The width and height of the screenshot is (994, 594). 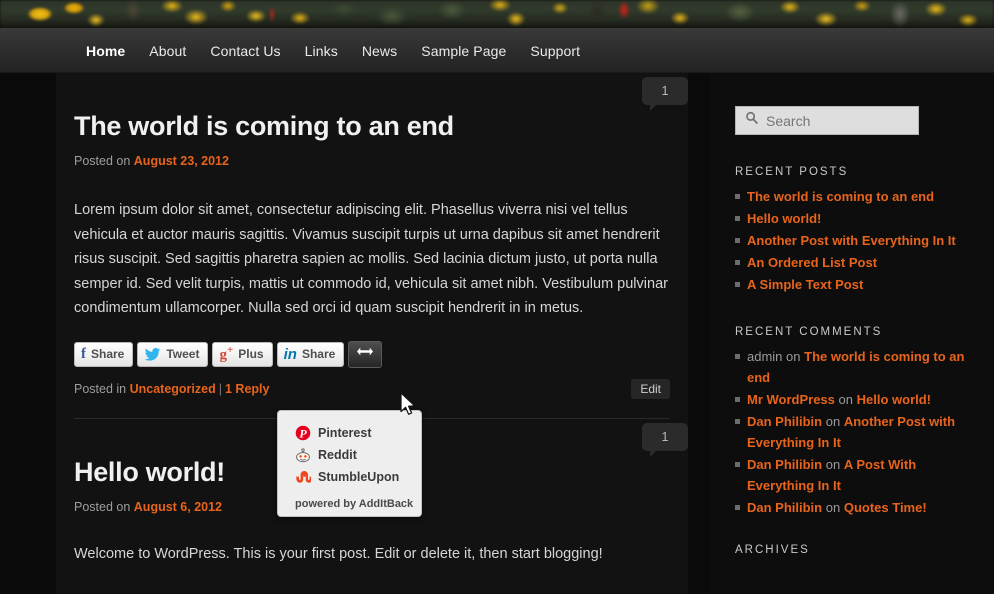 What do you see at coordinates (152, 354) in the screenshot?
I see `twitter-icon` at bounding box center [152, 354].